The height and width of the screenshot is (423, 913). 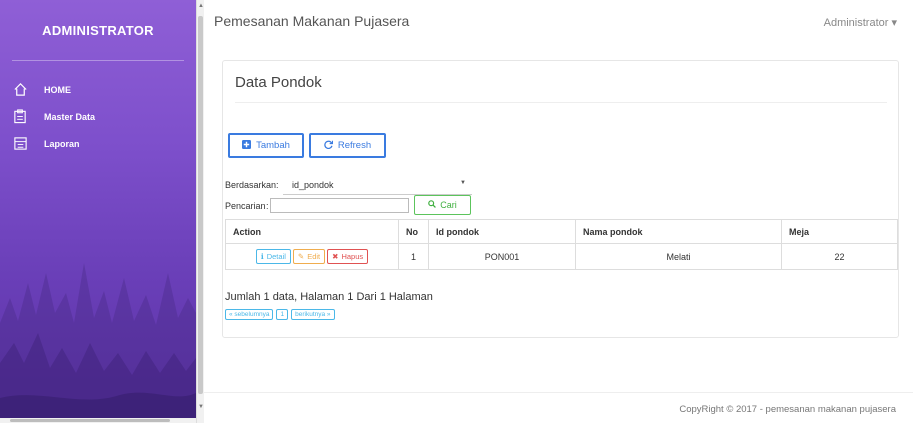 I want to click on brand-divider, so click(x=98, y=60).